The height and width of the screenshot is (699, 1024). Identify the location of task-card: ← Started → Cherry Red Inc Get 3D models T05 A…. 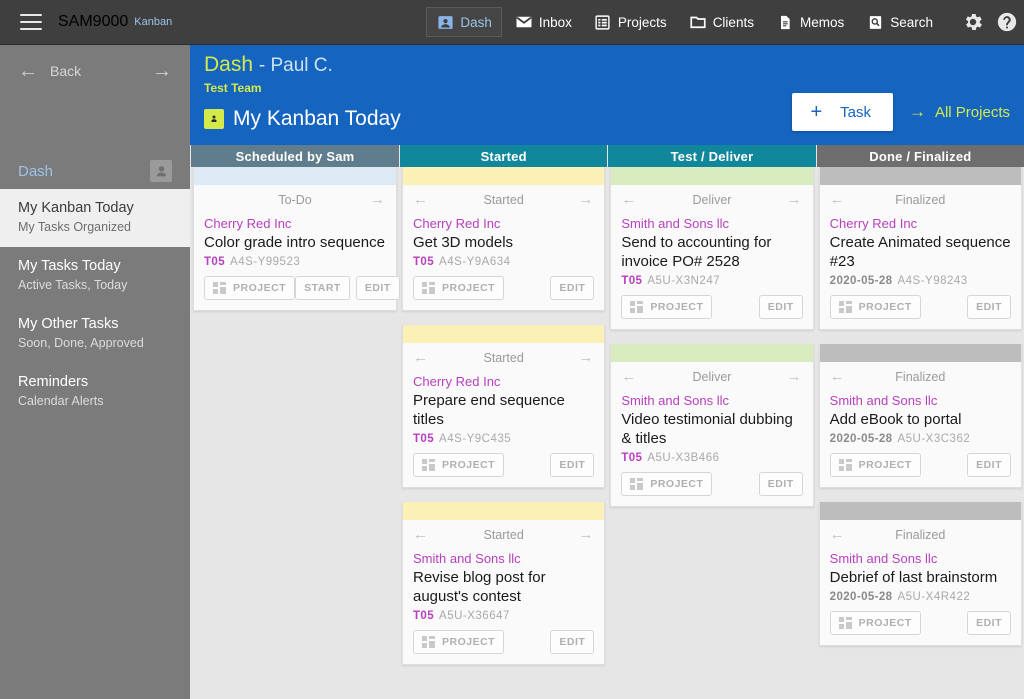
(504, 239).